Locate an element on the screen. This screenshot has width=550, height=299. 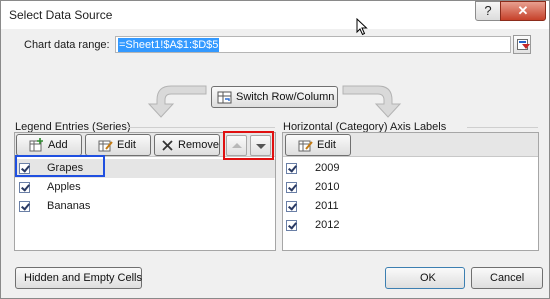
switch-arrows-decoration is located at coordinates (274, 101).